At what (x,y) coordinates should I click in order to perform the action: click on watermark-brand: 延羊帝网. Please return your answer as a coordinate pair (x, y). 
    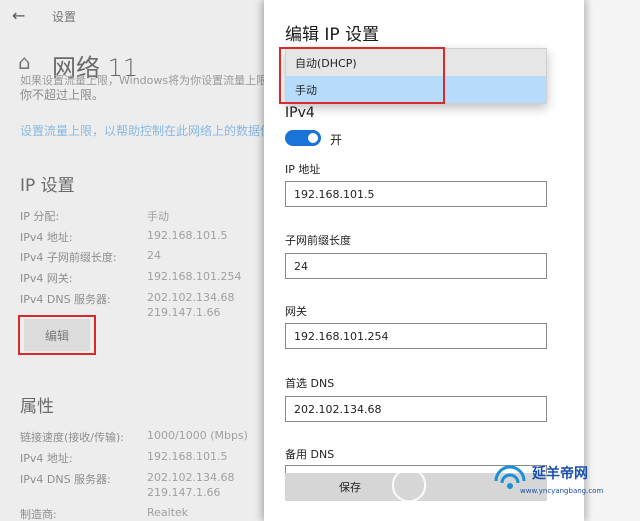
    Looking at the image, I should click on (560, 474).